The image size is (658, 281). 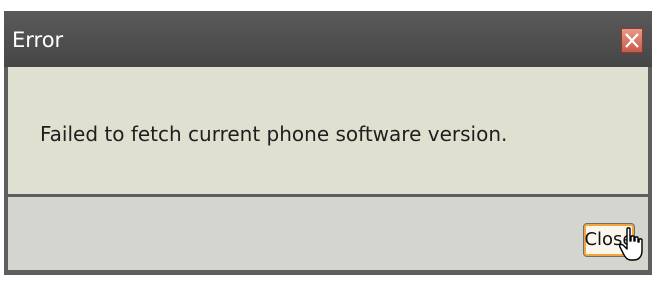 What do you see at coordinates (632, 40) in the screenshot?
I see `close-icon` at bounding box center [632, 40].